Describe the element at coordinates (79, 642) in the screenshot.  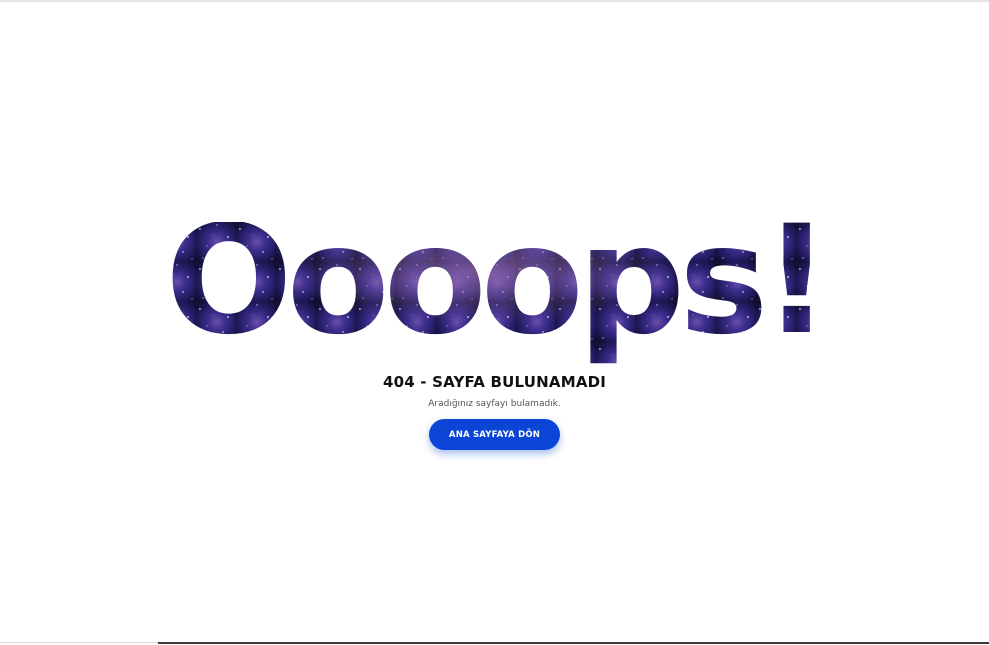
I see `bottom-divider-left` at that location.